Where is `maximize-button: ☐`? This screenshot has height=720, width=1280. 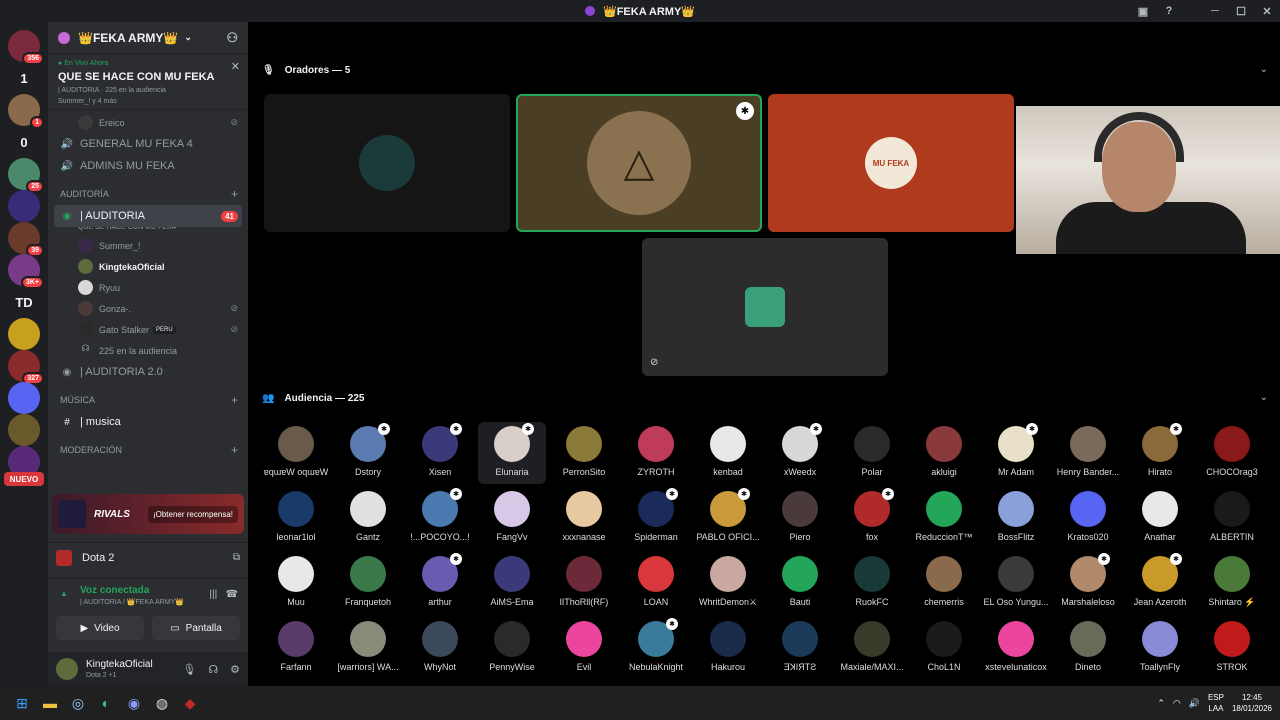 maximize-button: ☐ is located at coordinates (1241, 11).